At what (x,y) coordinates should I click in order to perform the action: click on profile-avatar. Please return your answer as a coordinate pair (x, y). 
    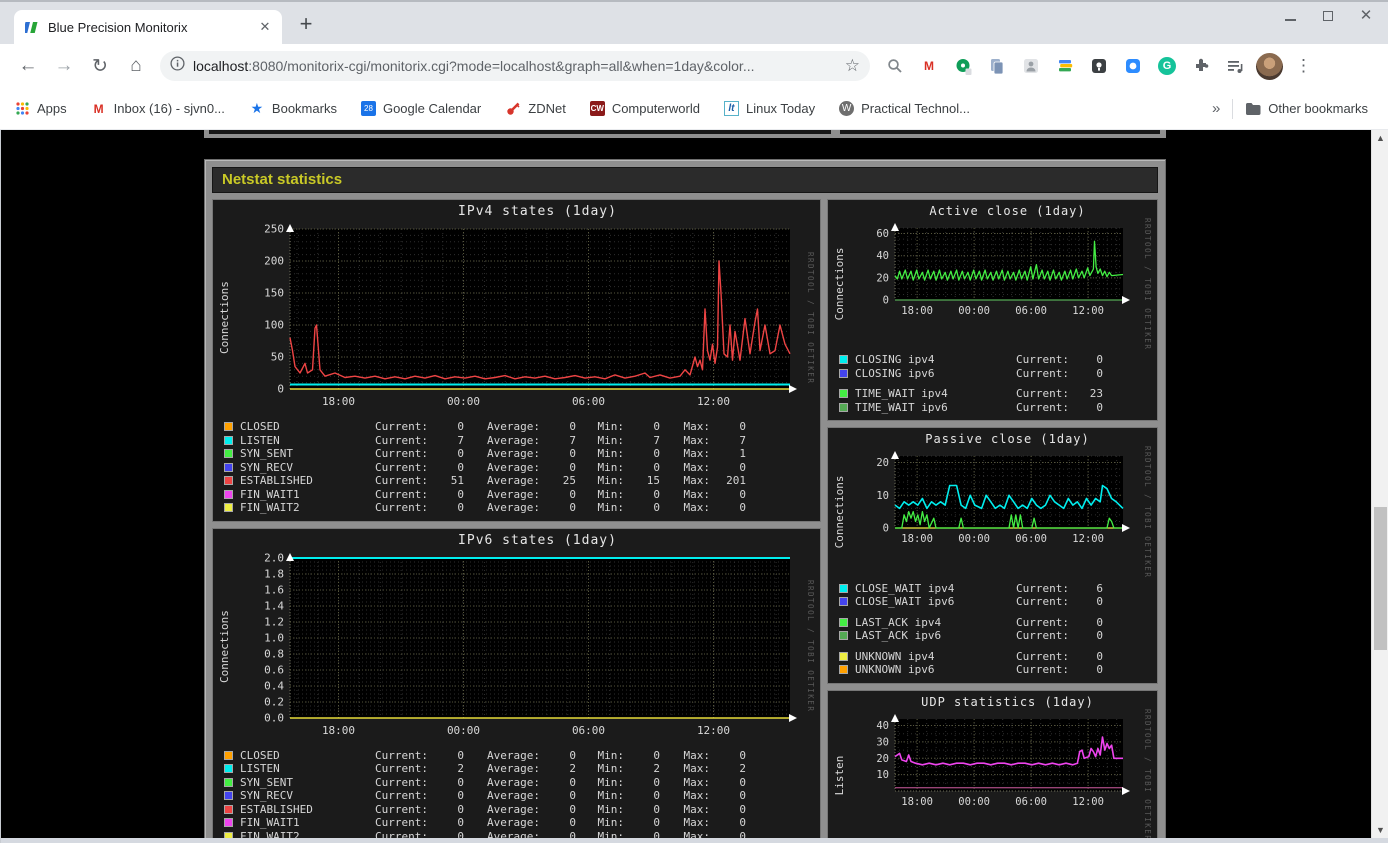
    Looking at the image, I should click on (1269, 66).